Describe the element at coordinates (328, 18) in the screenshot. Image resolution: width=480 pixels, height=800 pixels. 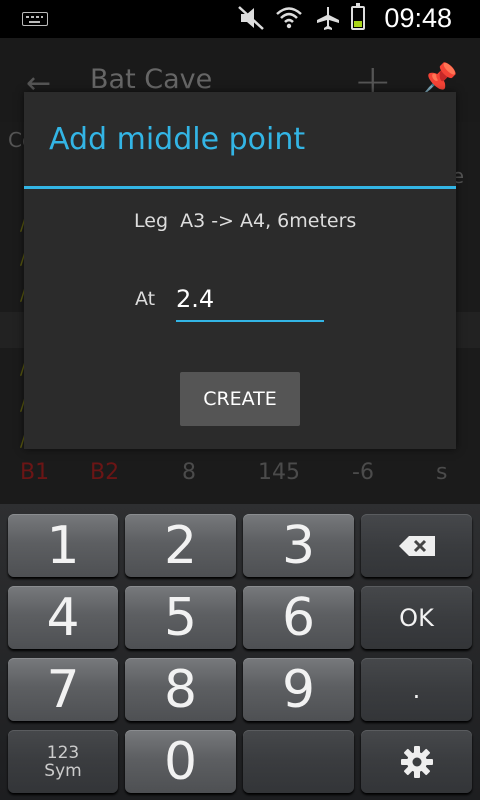
I see `airplane-icon` at that location.